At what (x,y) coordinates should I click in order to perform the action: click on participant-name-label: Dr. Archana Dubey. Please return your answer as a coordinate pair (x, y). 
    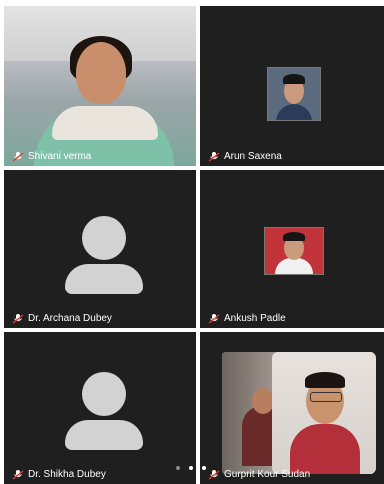
    Looking at the image, I should click on (62, 318).